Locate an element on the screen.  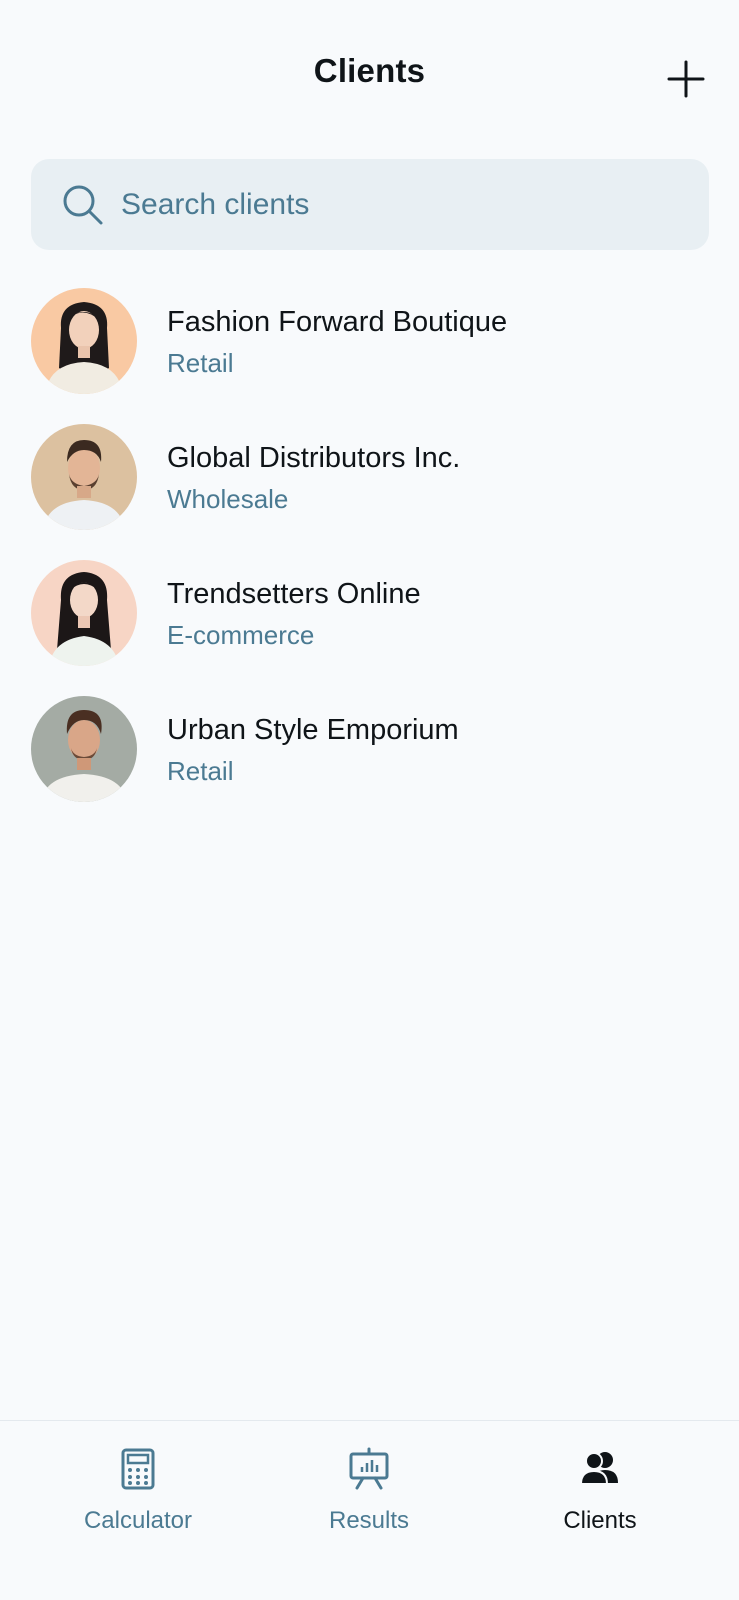
nav-item-results: Results is located at coordinates (369, 1510).